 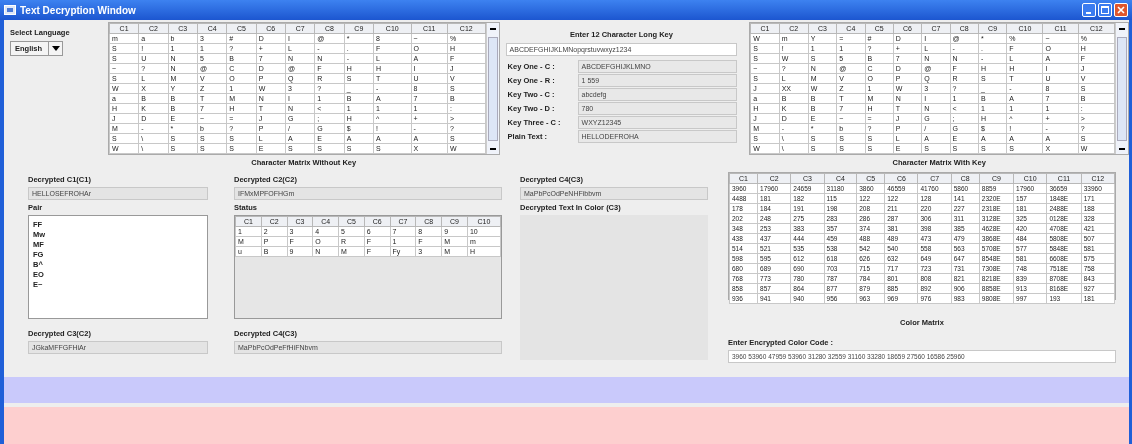 I want to click on scrollbar, so click(x=1121, y=88).